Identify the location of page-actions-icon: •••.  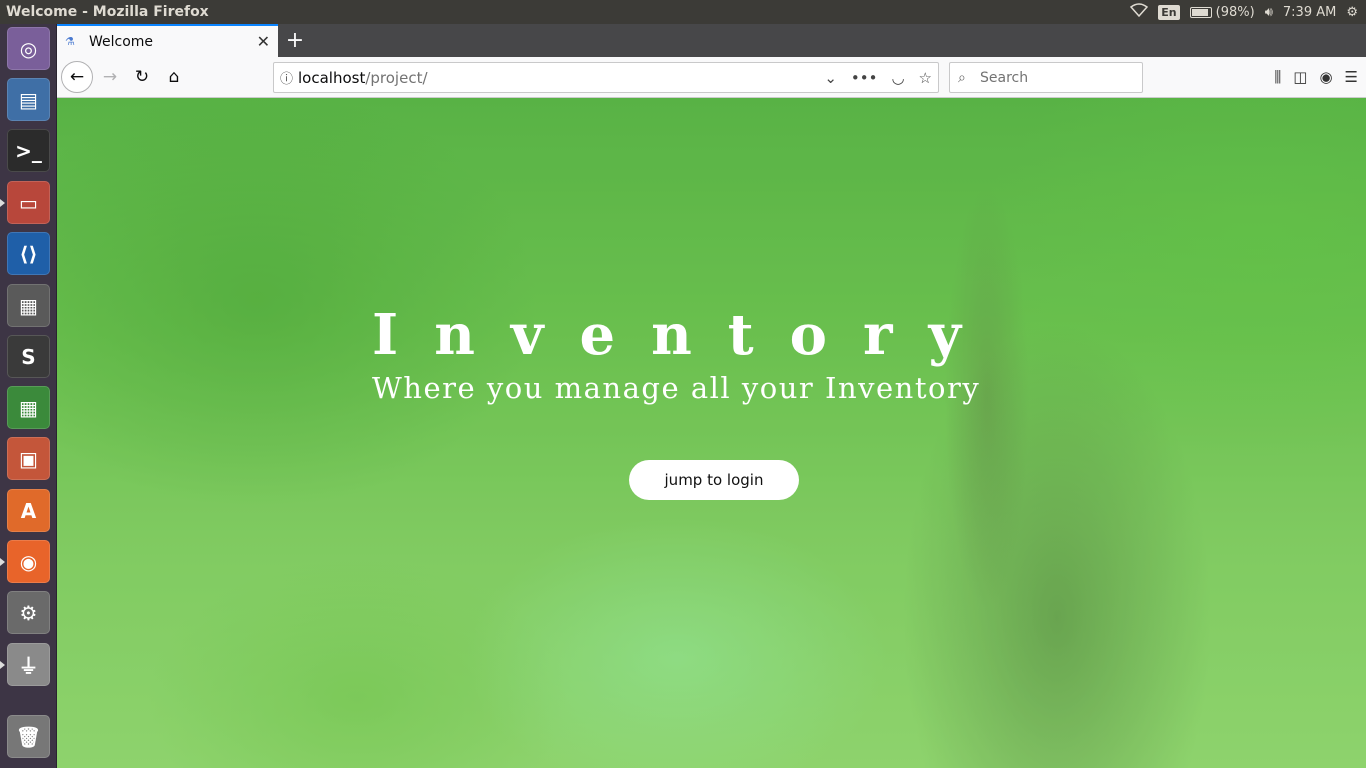
(864, 78).